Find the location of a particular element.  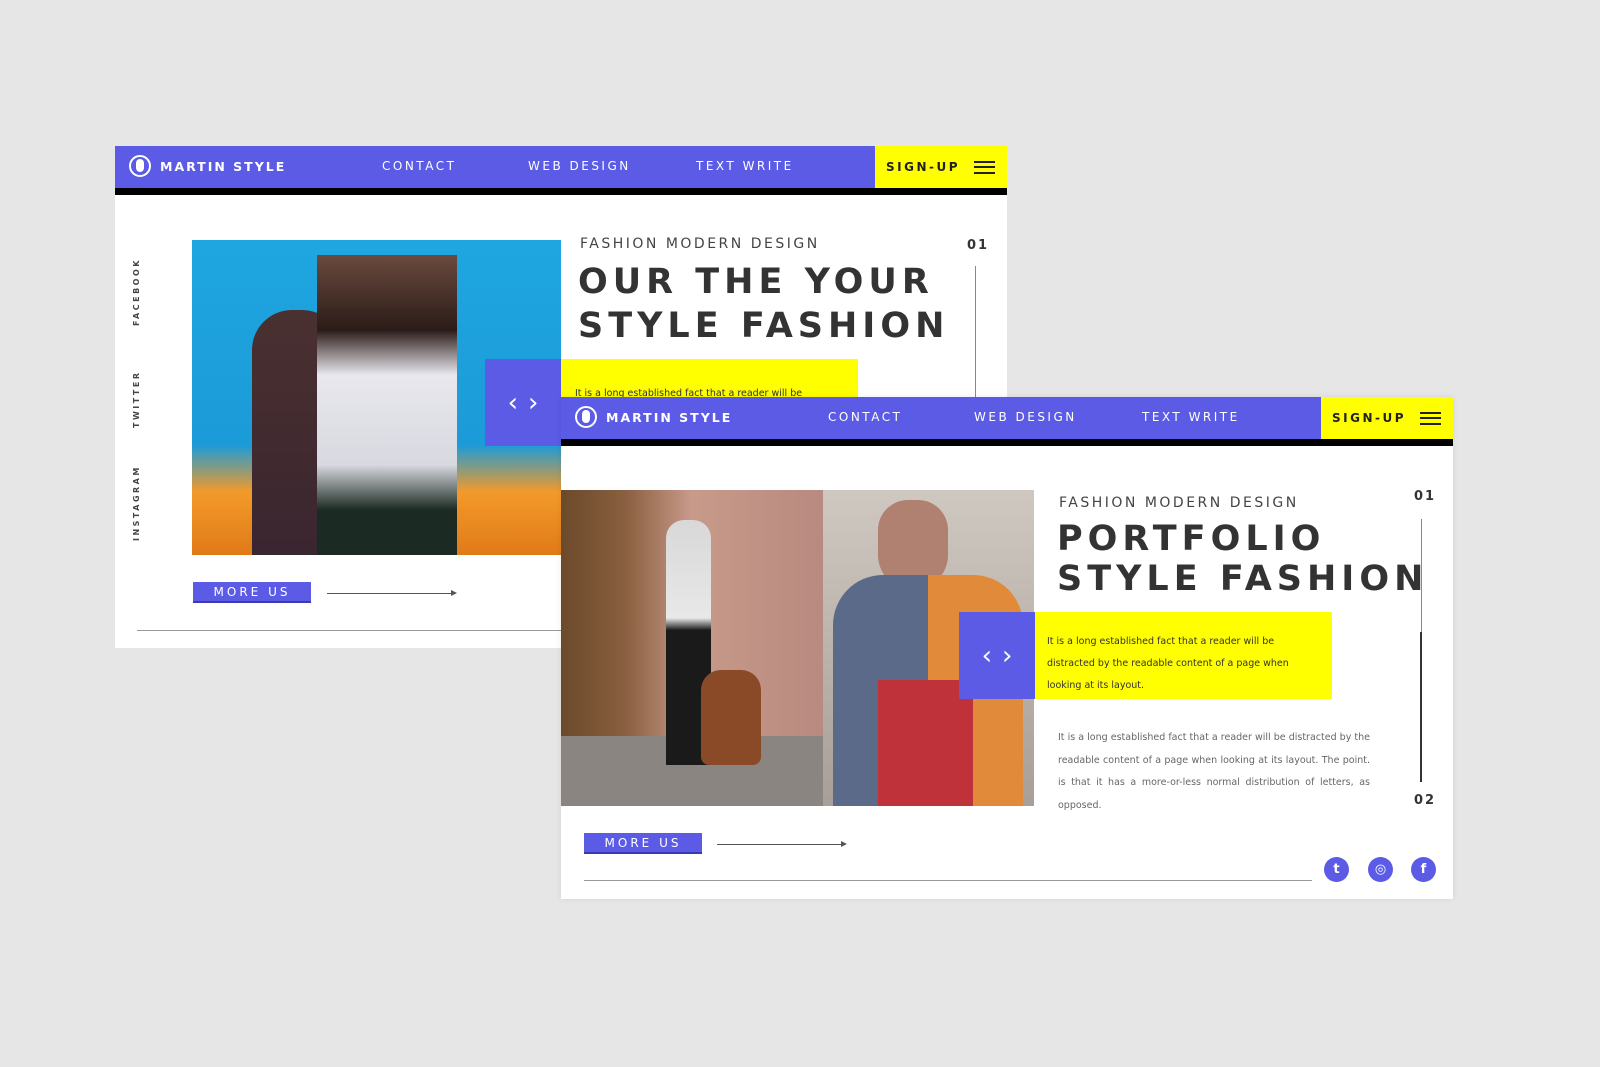

social-twitter: TWITTER is located at coordinates (136, 399).